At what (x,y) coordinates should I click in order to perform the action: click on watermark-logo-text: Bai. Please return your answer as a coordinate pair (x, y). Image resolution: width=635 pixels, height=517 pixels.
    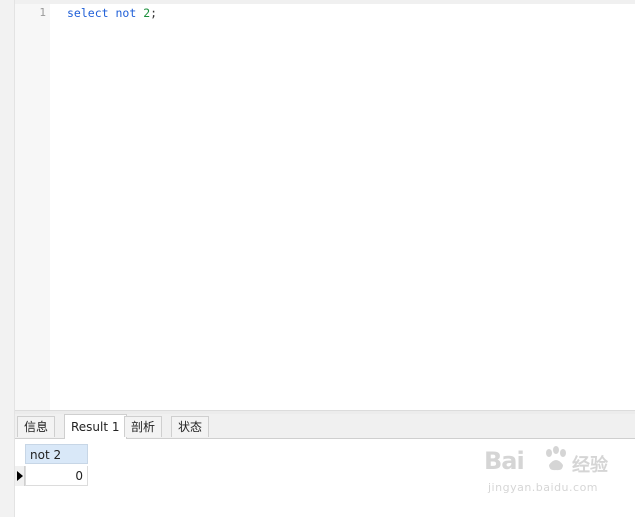
    Looking at the image, I should click on (504, 461).